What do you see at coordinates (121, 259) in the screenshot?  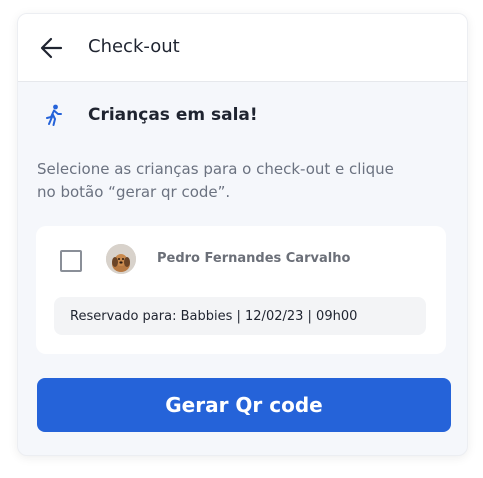 I see `avatar` at bounding box center [121, 259].